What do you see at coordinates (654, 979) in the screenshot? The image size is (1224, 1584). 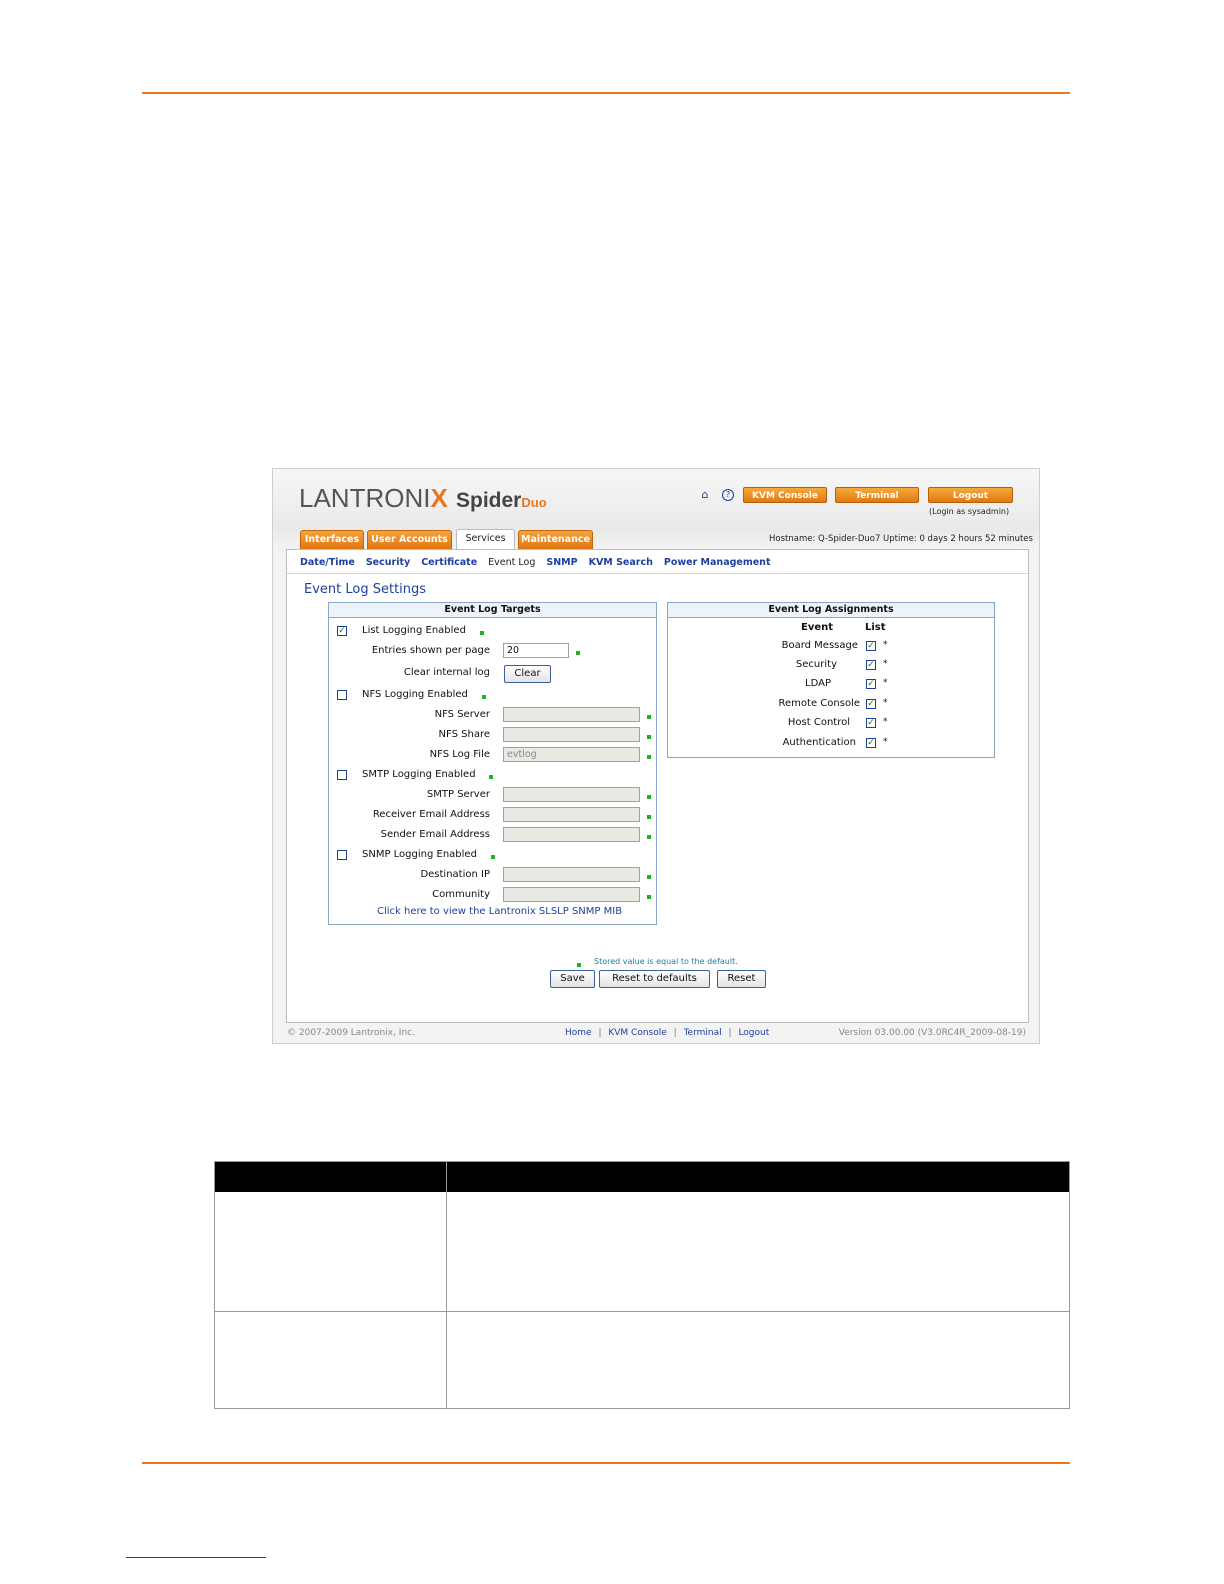 I see `reset-to-defaults-button: Reset to defaults` at bounding box center [654, 979].